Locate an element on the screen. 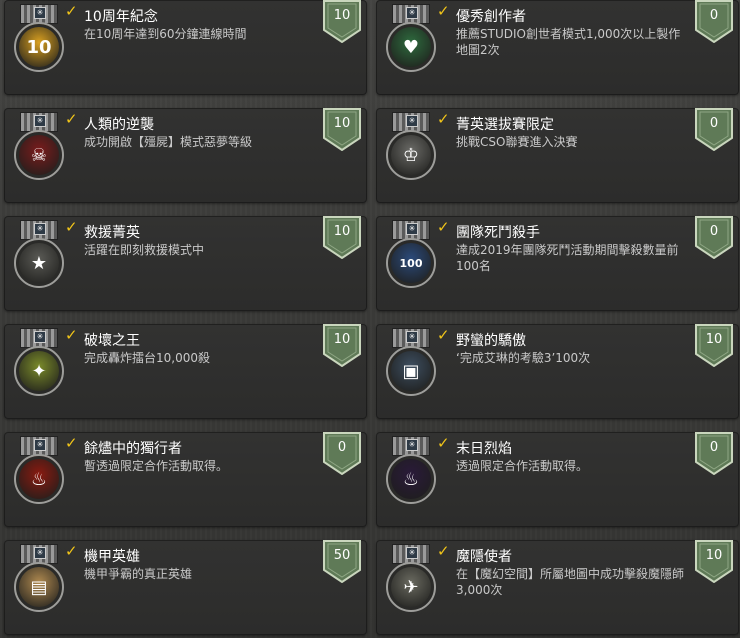  achievement-description: 在【魔幻空間】所屬地圖中成功擊殺魔隱師3,000次 is located at coordinates (570, 582).